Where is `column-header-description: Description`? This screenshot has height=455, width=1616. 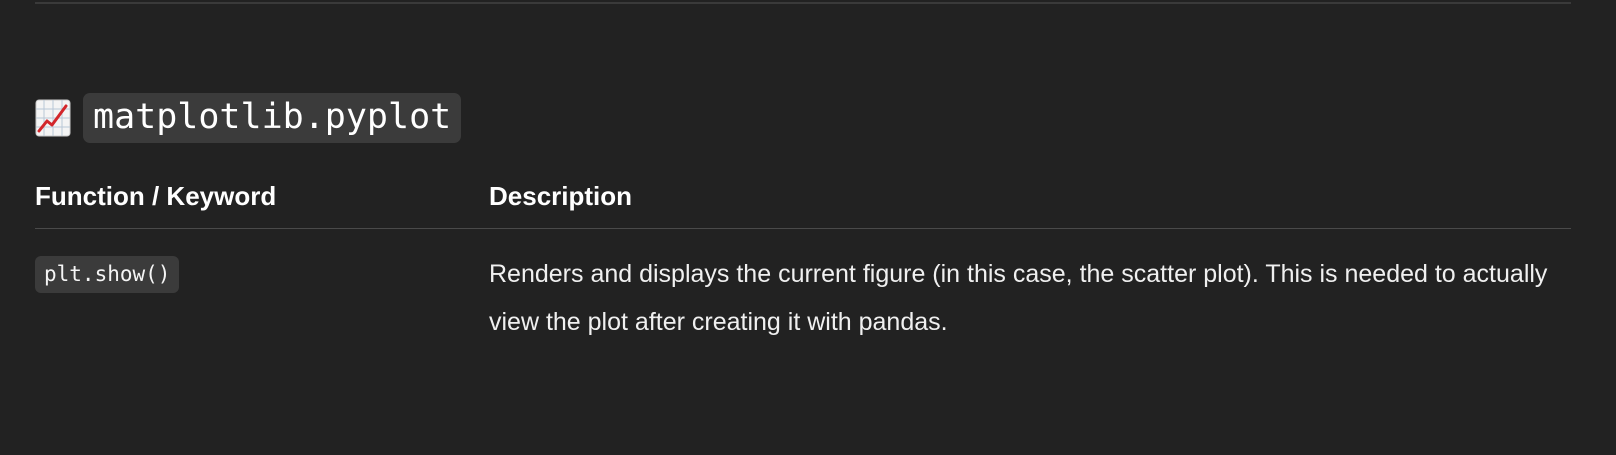 column-header-description: Description is located at coordinates (561, 196).